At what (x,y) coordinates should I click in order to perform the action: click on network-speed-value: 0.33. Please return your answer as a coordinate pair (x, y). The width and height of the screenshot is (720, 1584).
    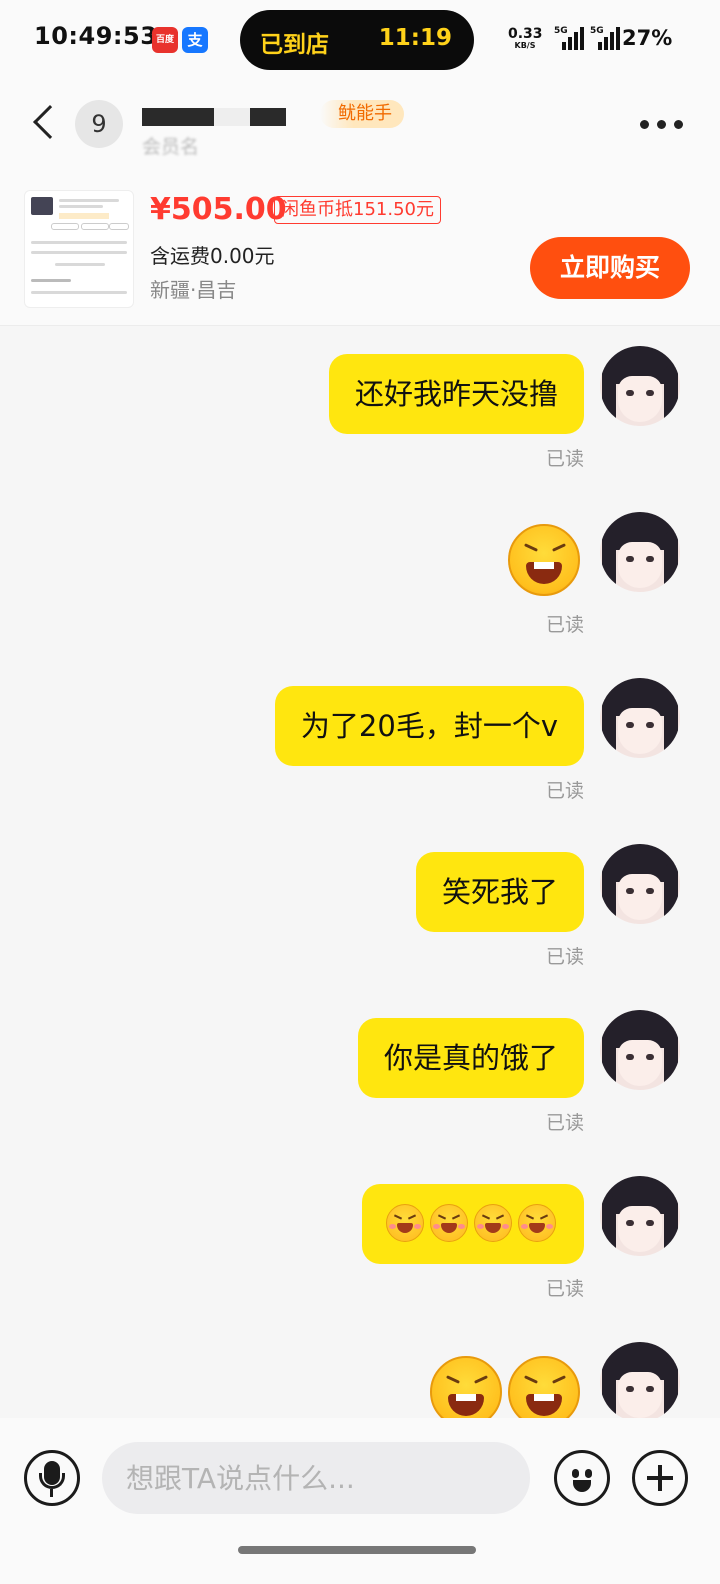
    Looking at the image, I should click on (525, 34).